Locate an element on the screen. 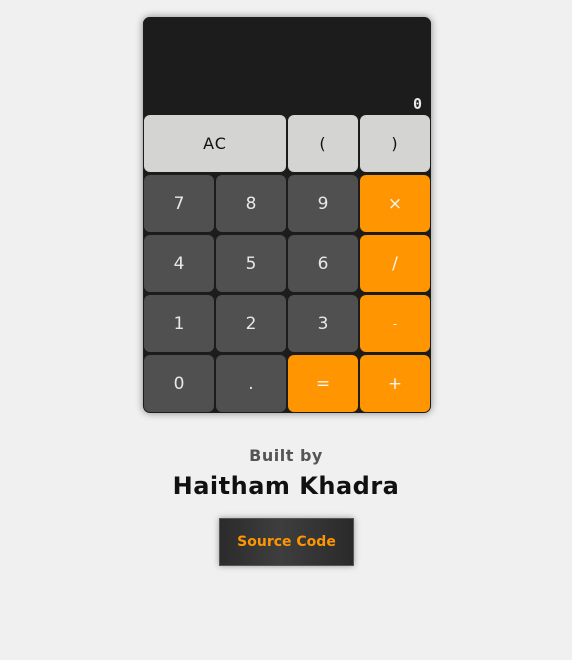 This screenshot has width=572, height=660. built-by-label: Built by is located at coordinates (286, 455).